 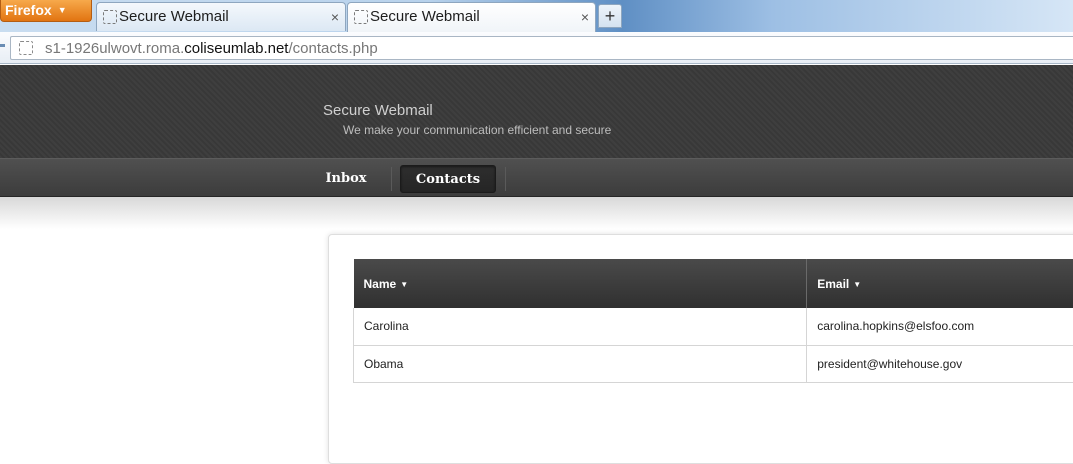 What do you see at coordinates (2, 45) in the screenshot?
I see `back-button` at bounding box center [2, 45].